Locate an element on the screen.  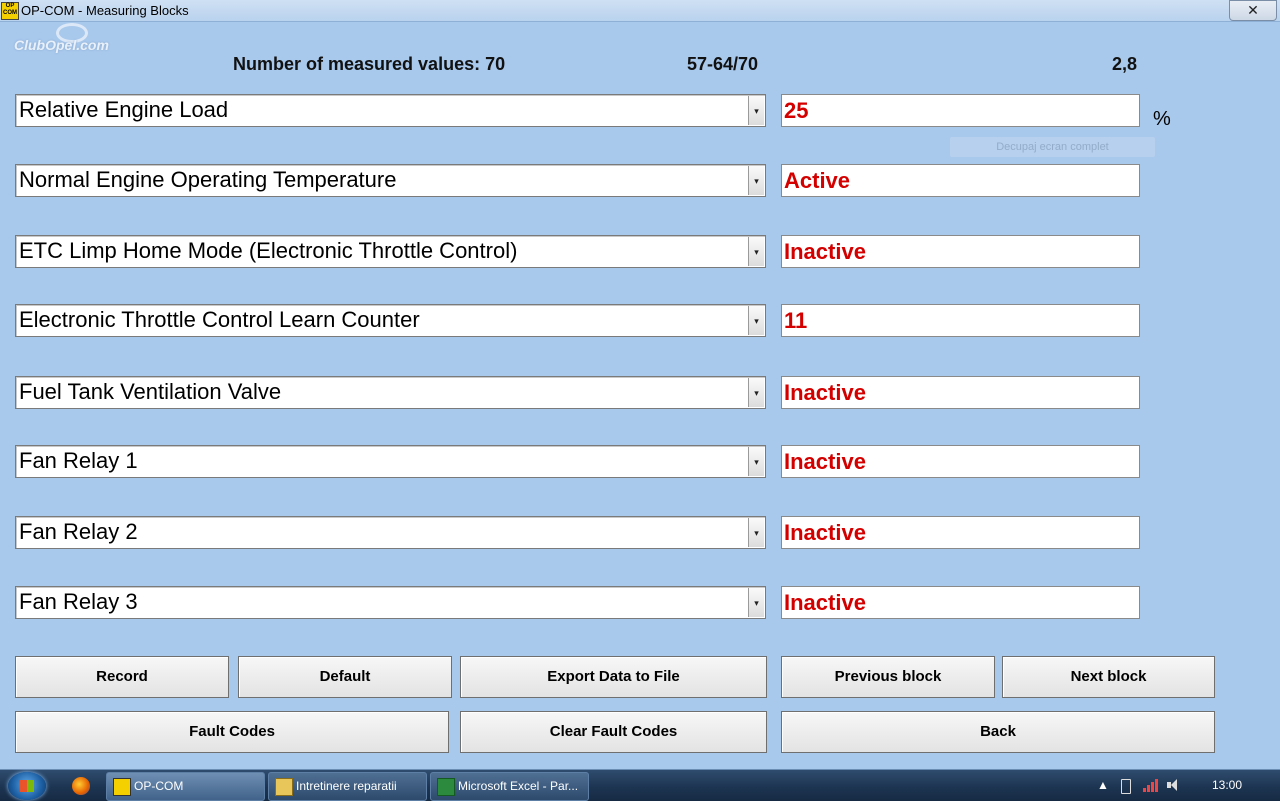
parameter-select: Fan Relay 2 ▾ is located at coordinates (390, 532).